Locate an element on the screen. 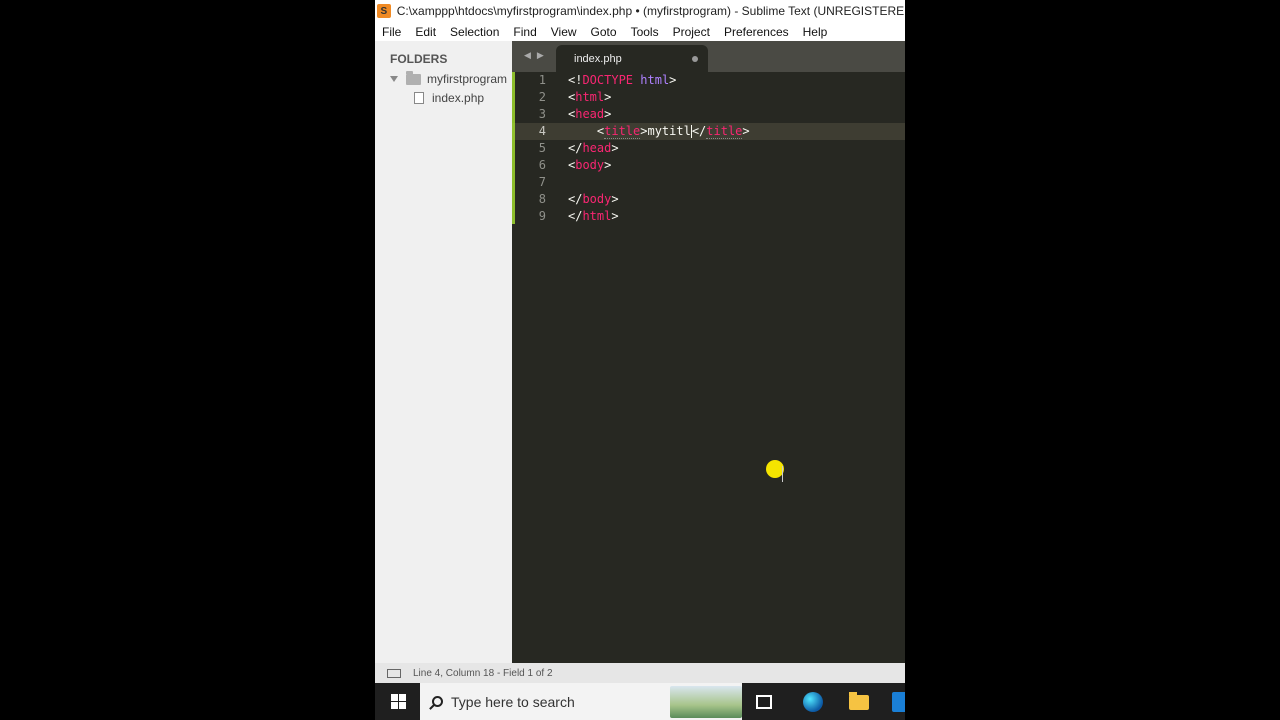 This screenshot has height=720, width=1280. line-number: 6 is located at coordinates (542, 165).